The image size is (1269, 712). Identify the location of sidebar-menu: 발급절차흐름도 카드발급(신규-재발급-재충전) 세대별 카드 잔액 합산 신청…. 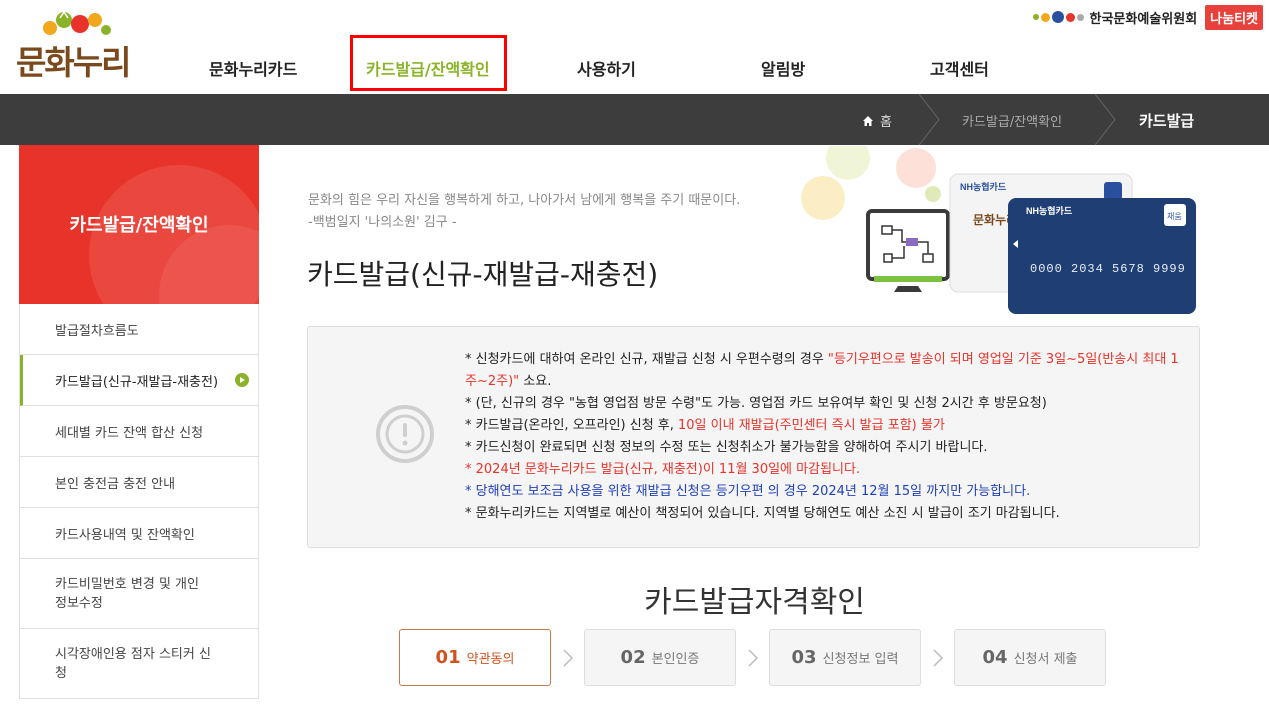
(139, 501).